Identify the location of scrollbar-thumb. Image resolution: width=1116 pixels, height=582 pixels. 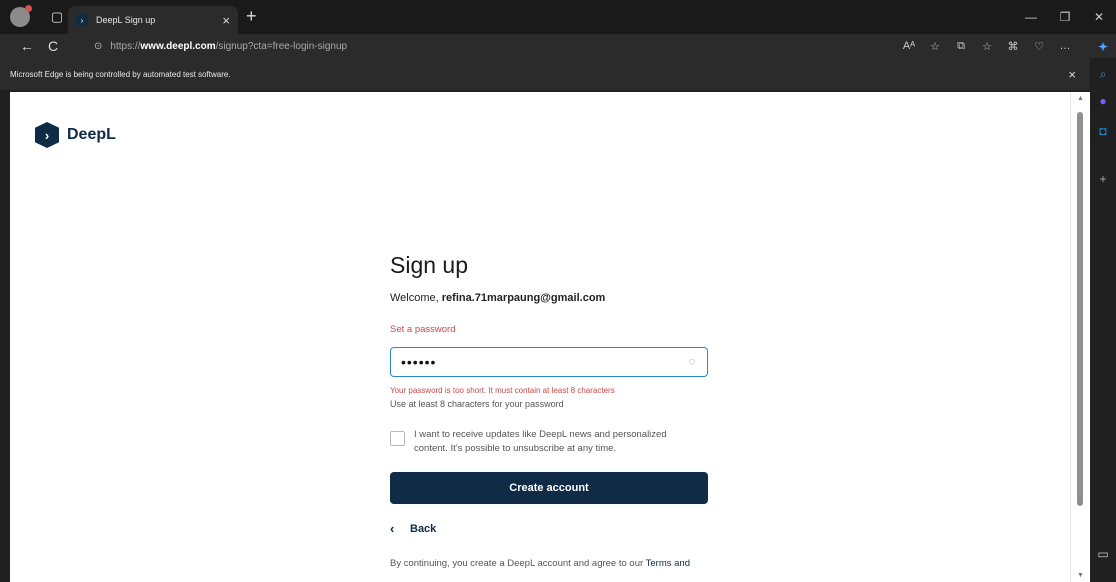
(1080, 309).